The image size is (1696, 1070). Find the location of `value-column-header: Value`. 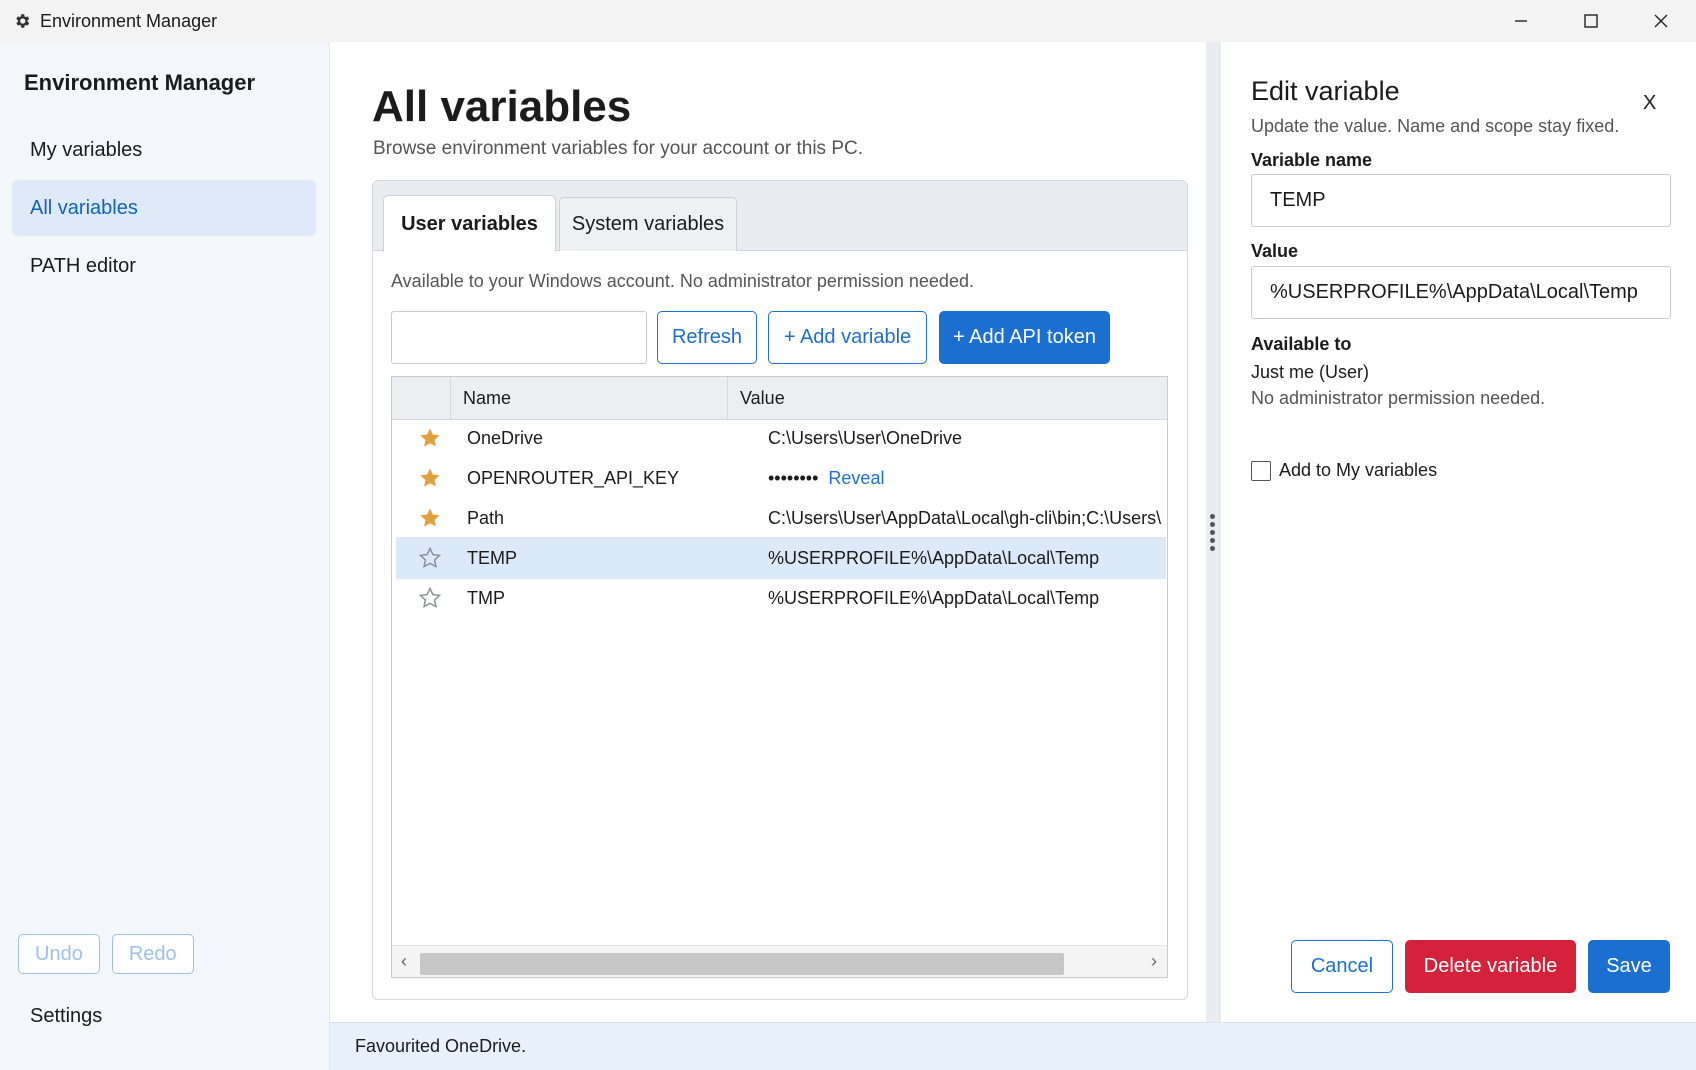

value-column-header: Value is located at coordinates (945, 398).